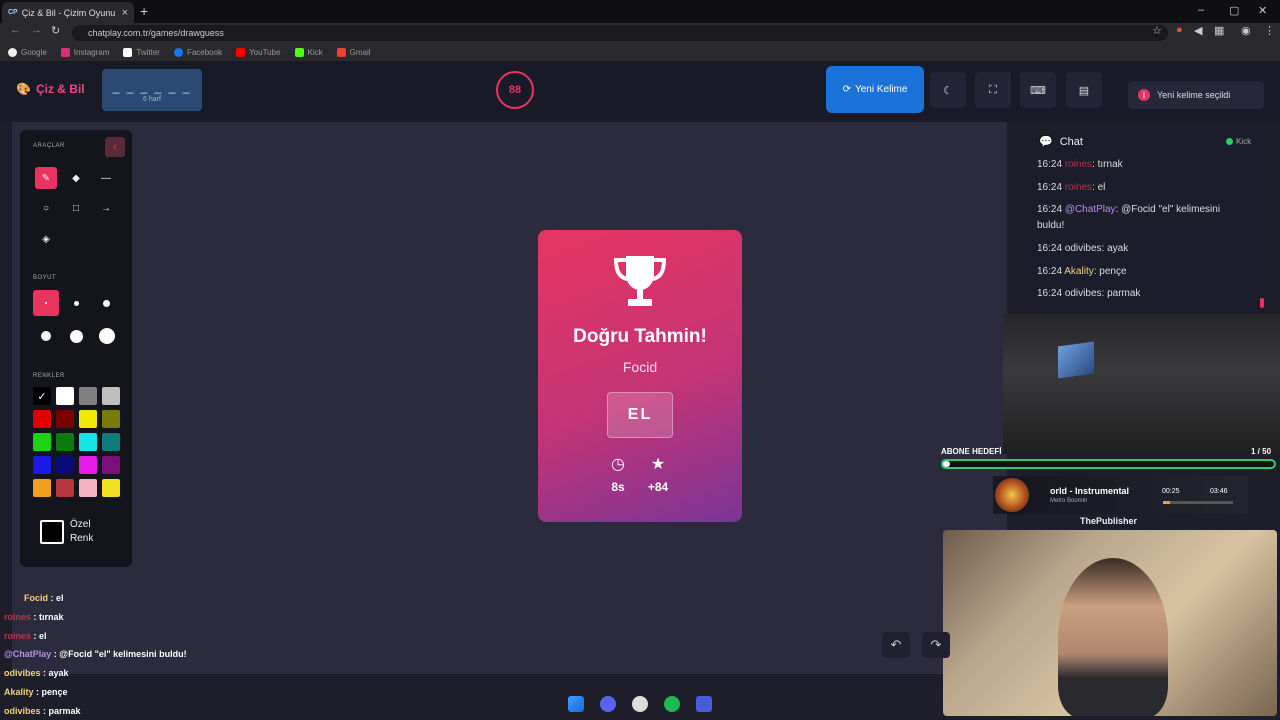 This screenshot has width=1280, height=720. I want to click on keyboard-button: ⌨, so click(1038, 90).